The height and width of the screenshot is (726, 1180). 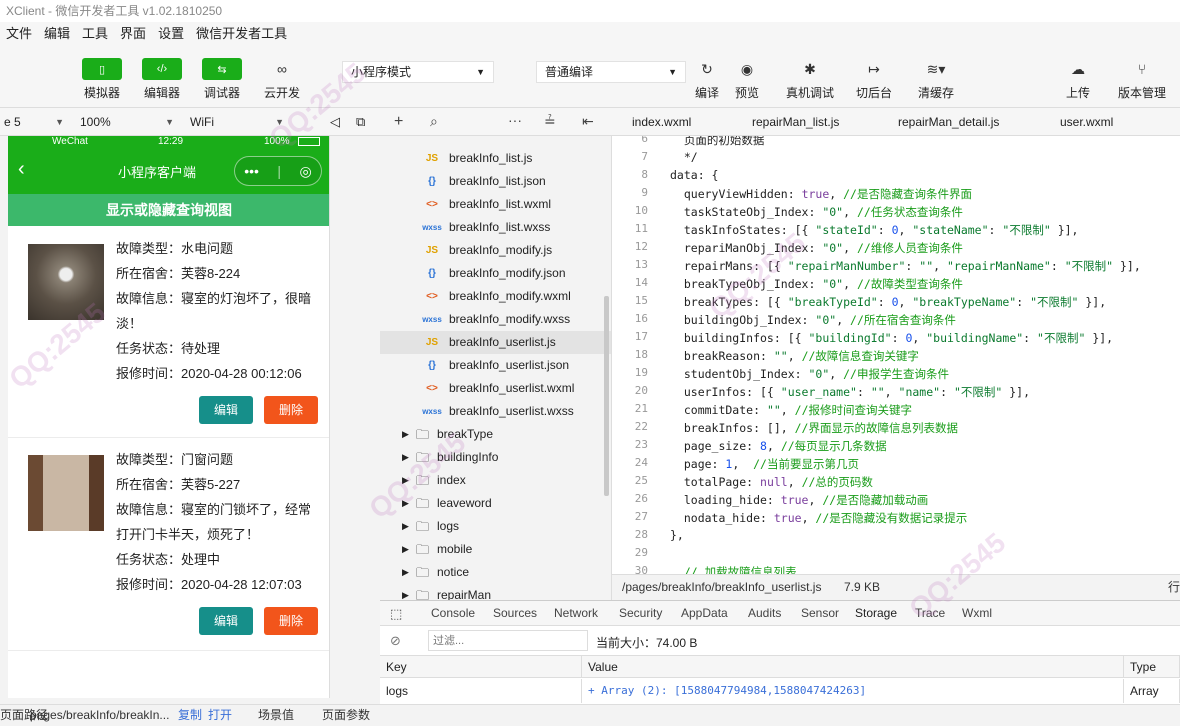 What do you see at coordinates (853, 667) in the screenshot?
I see `column-value: Value` at bounding box center [853, 667].